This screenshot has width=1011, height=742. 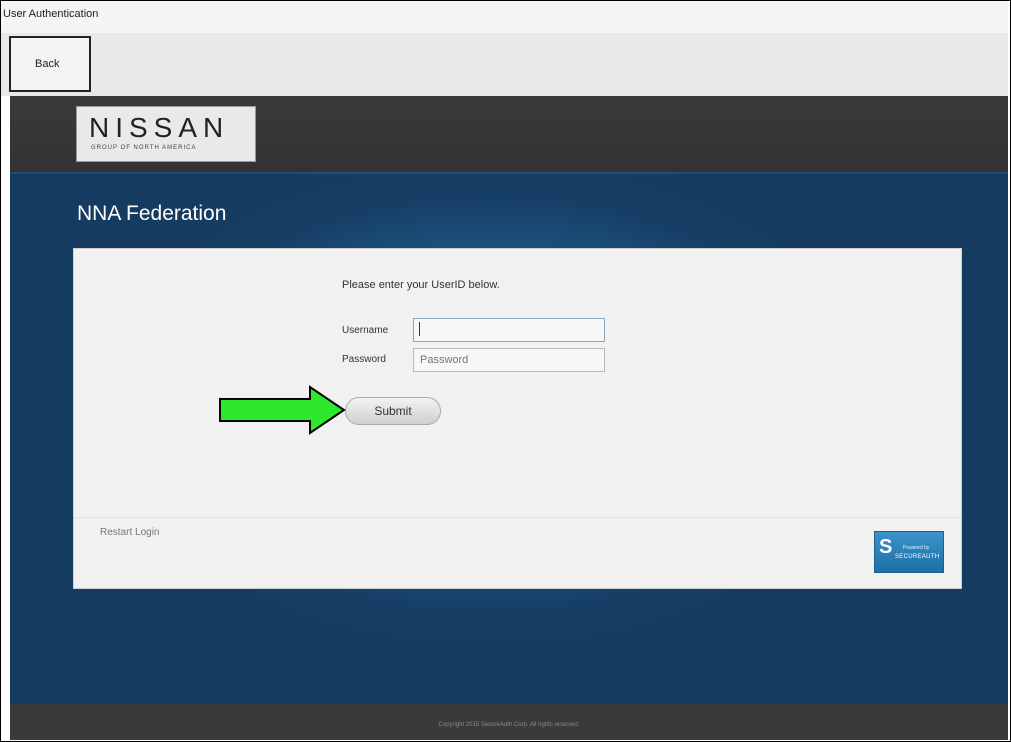 What do you see at coordinates (364, 359) in the screenshot?
I see `password-label: Password` at bounding box center [364, 359].